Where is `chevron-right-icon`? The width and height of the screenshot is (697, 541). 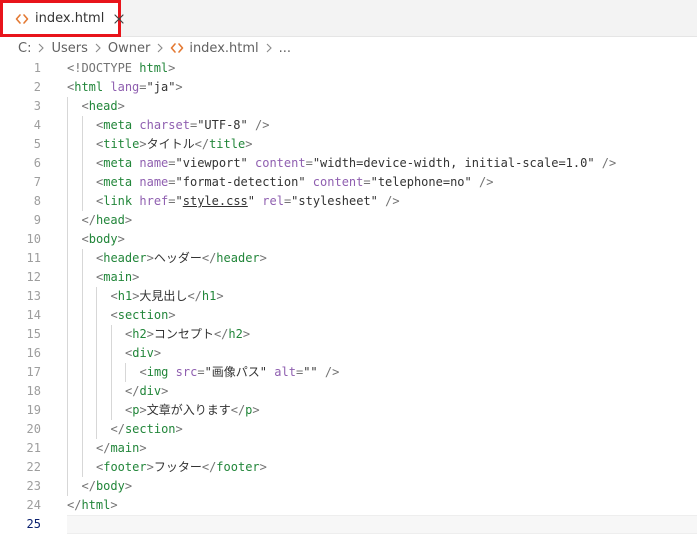
chevron-right-icon is located at coordinates (41, 48).